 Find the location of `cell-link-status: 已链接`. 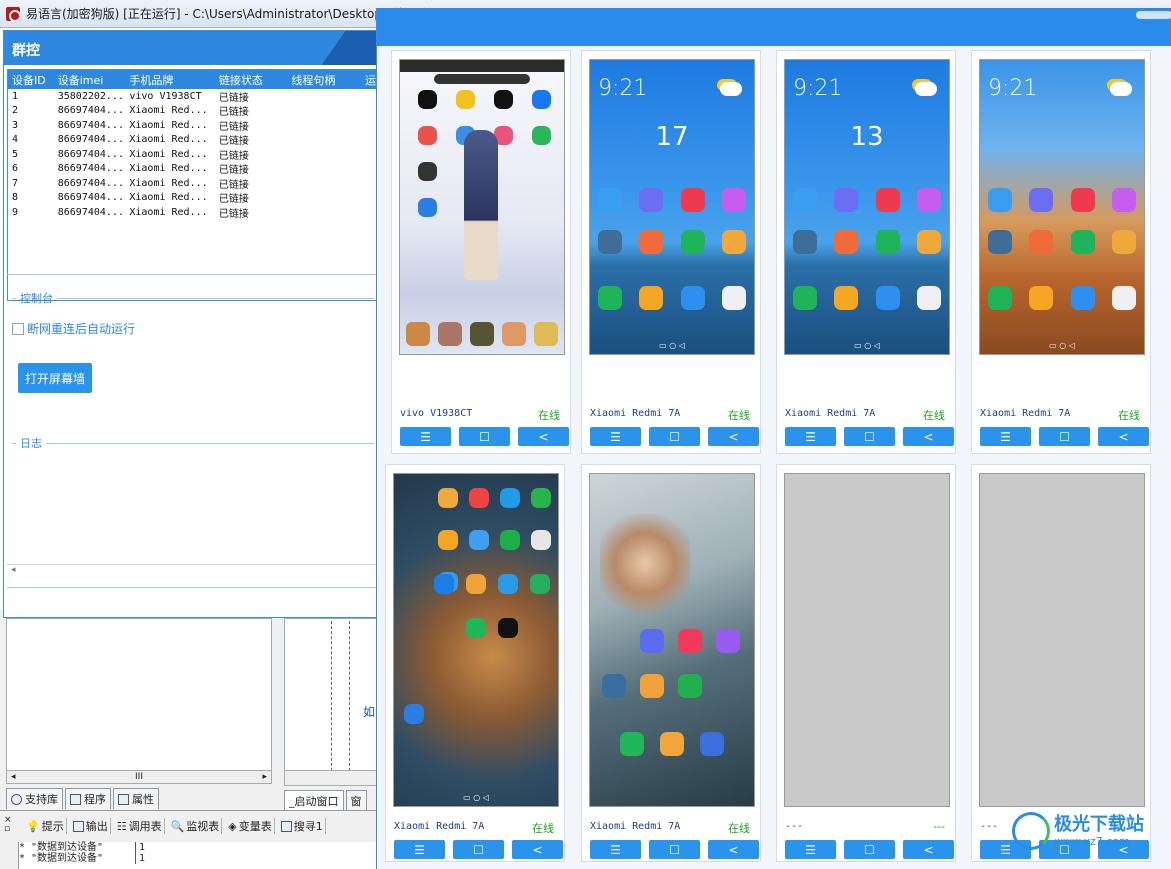

cell-link-status: 已链接 is located at coordinates (233, 185).